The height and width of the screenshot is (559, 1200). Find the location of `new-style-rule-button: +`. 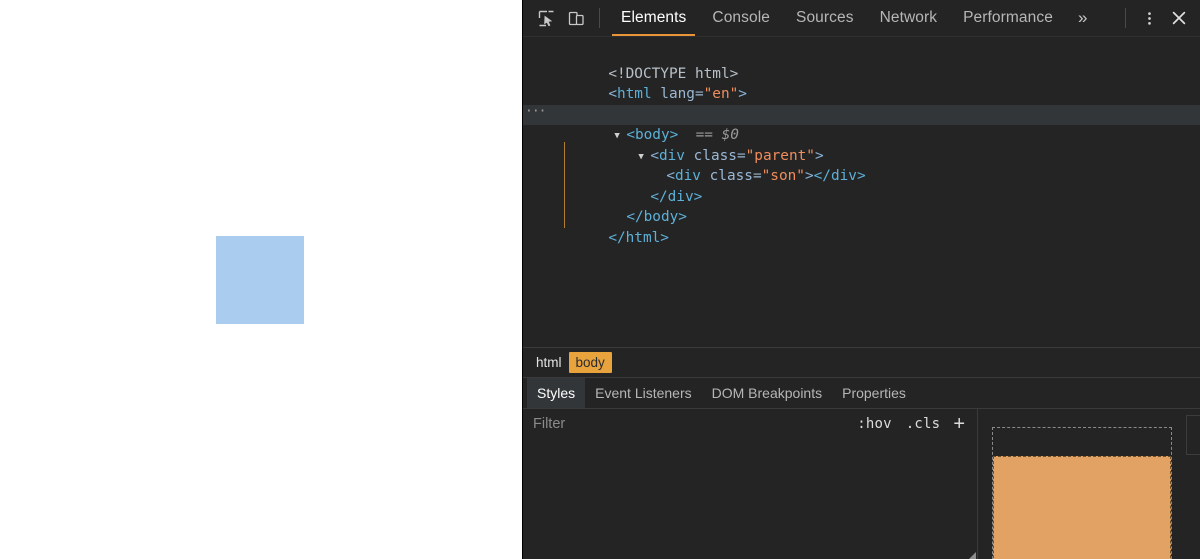

new-style-rule-button: + is located at coordinates (959, 424).